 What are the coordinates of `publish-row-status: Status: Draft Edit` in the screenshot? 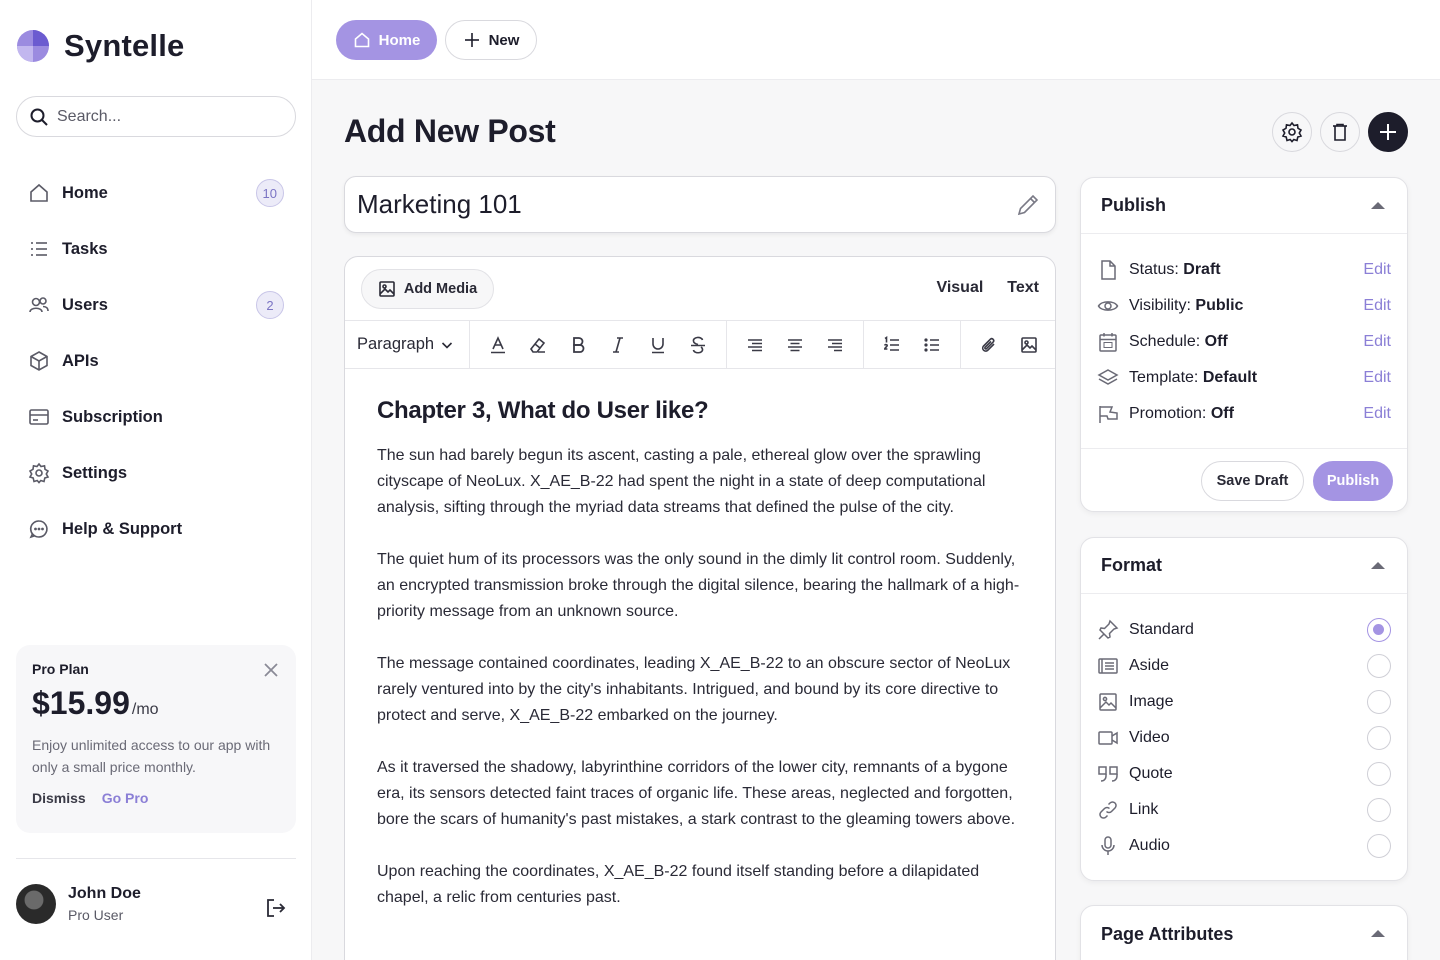 It's located at (1244, 270).